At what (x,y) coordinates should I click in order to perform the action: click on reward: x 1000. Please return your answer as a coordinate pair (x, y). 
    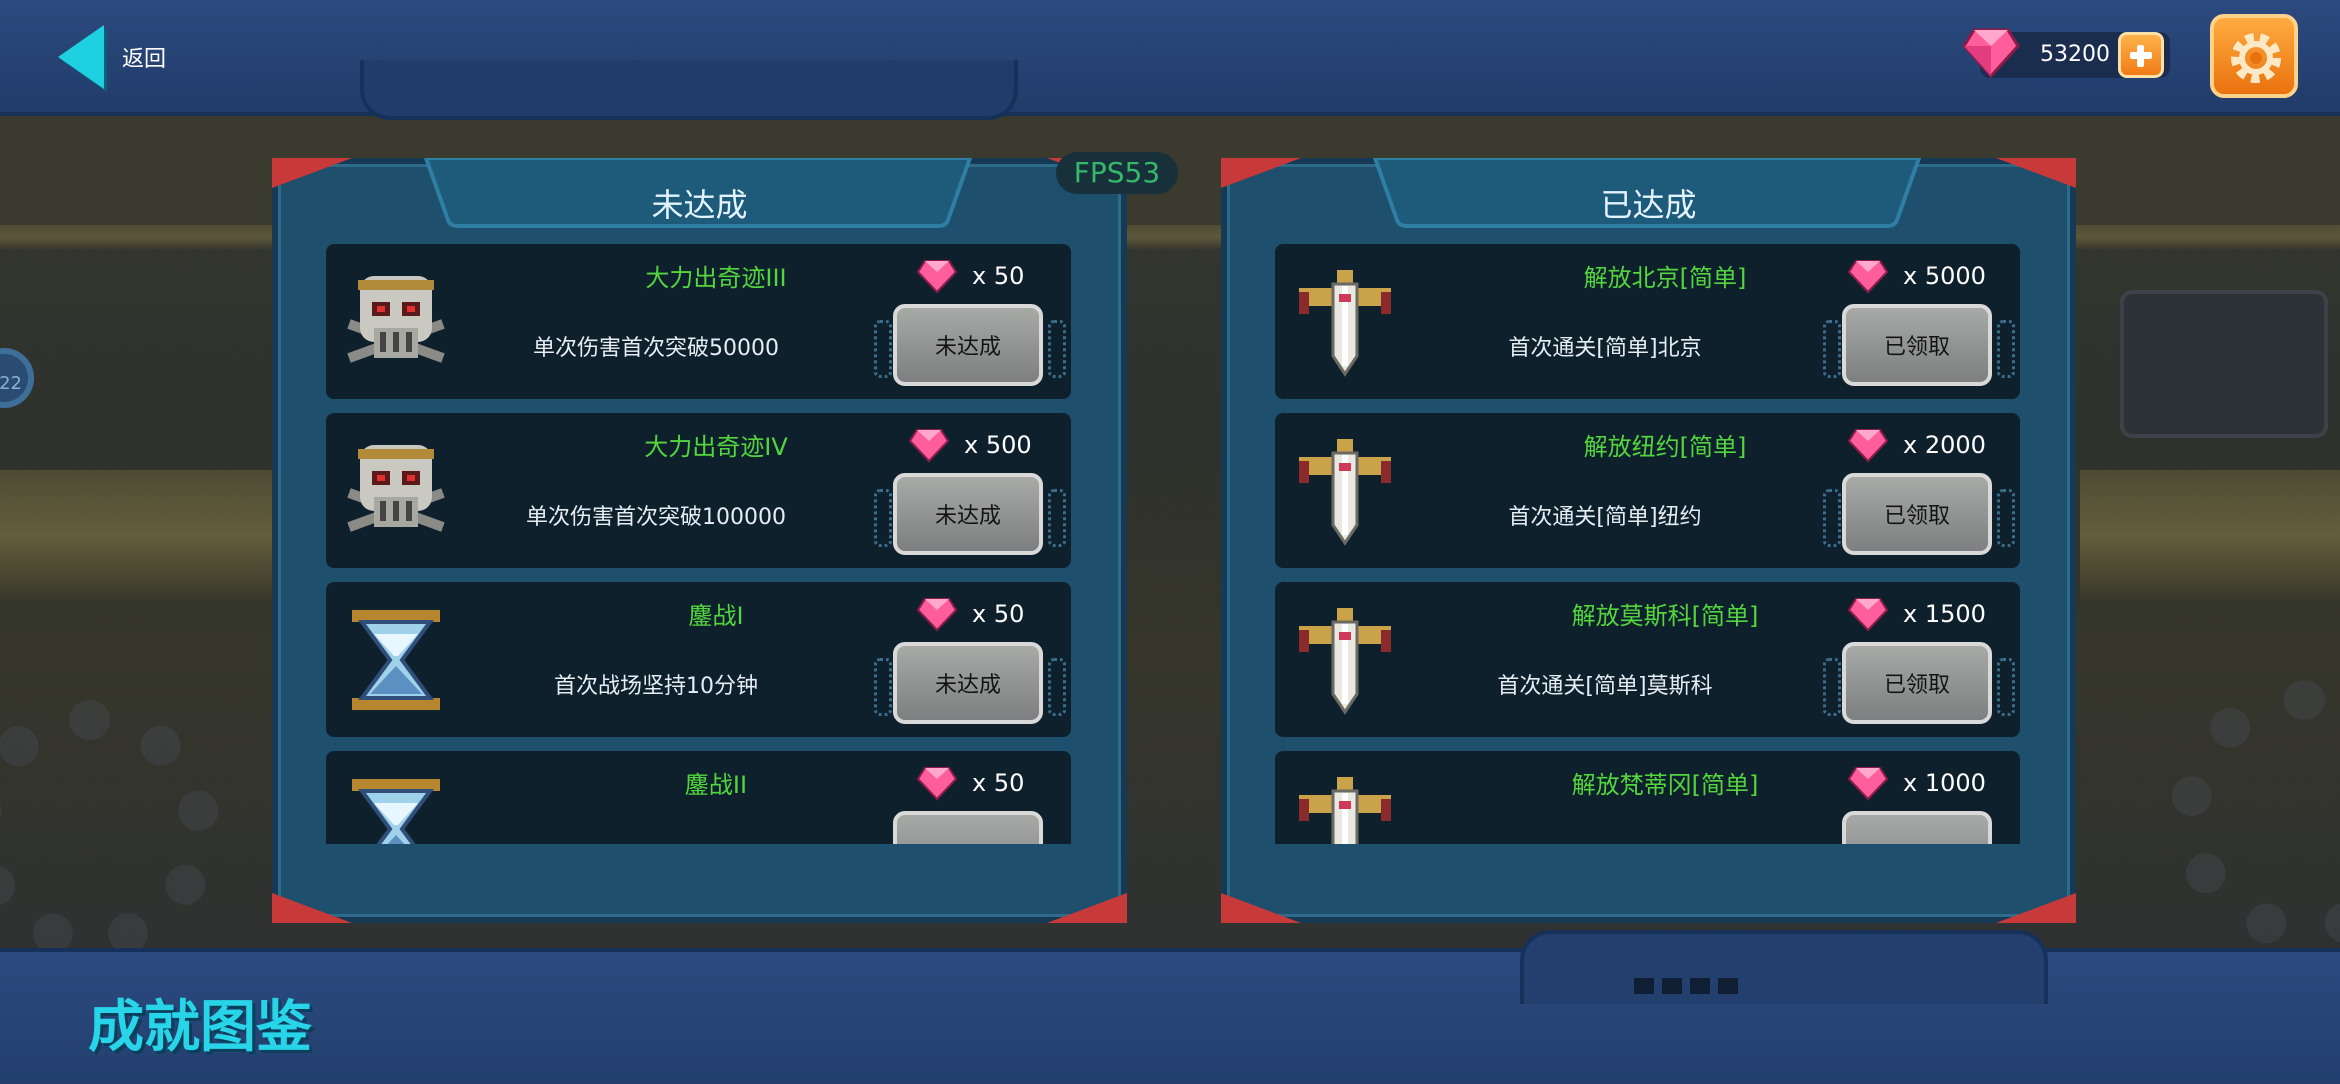
    Looking at the image, I should click on (1916, 783).